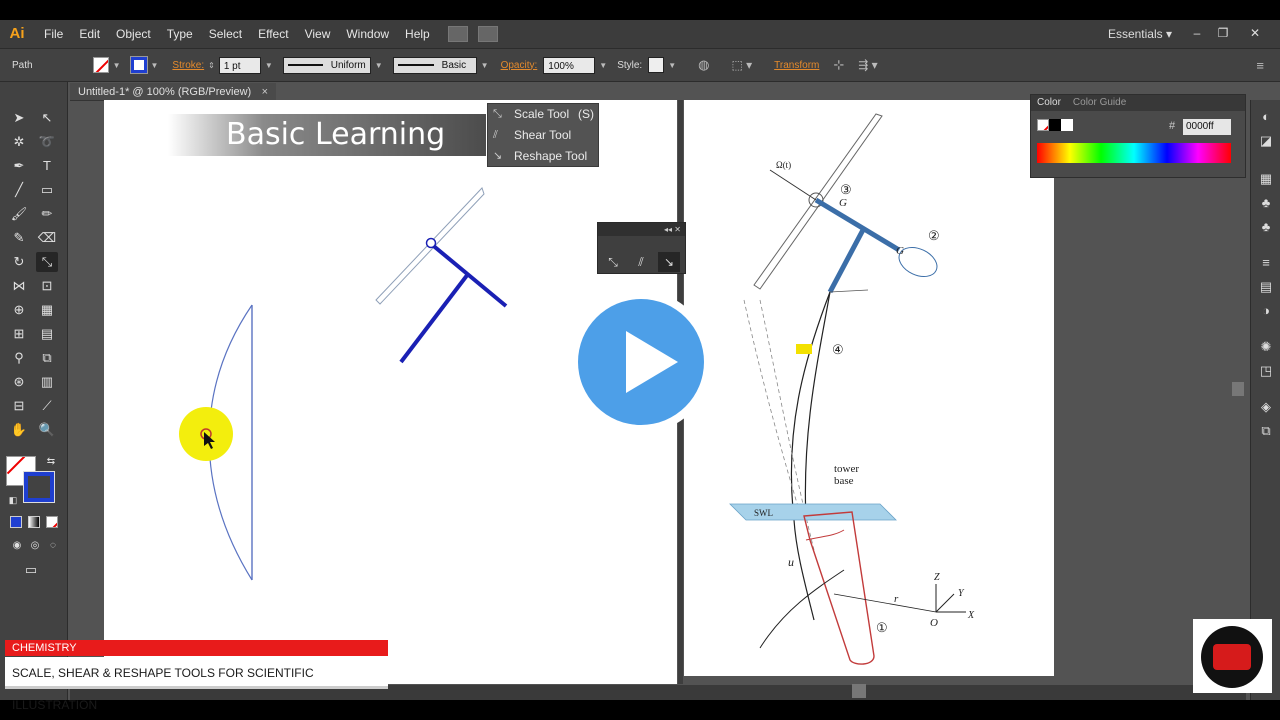 This screenshot has height=720, width=1280. I want to click on free-transform-tool-icon: ⊡, so click(47, 286).